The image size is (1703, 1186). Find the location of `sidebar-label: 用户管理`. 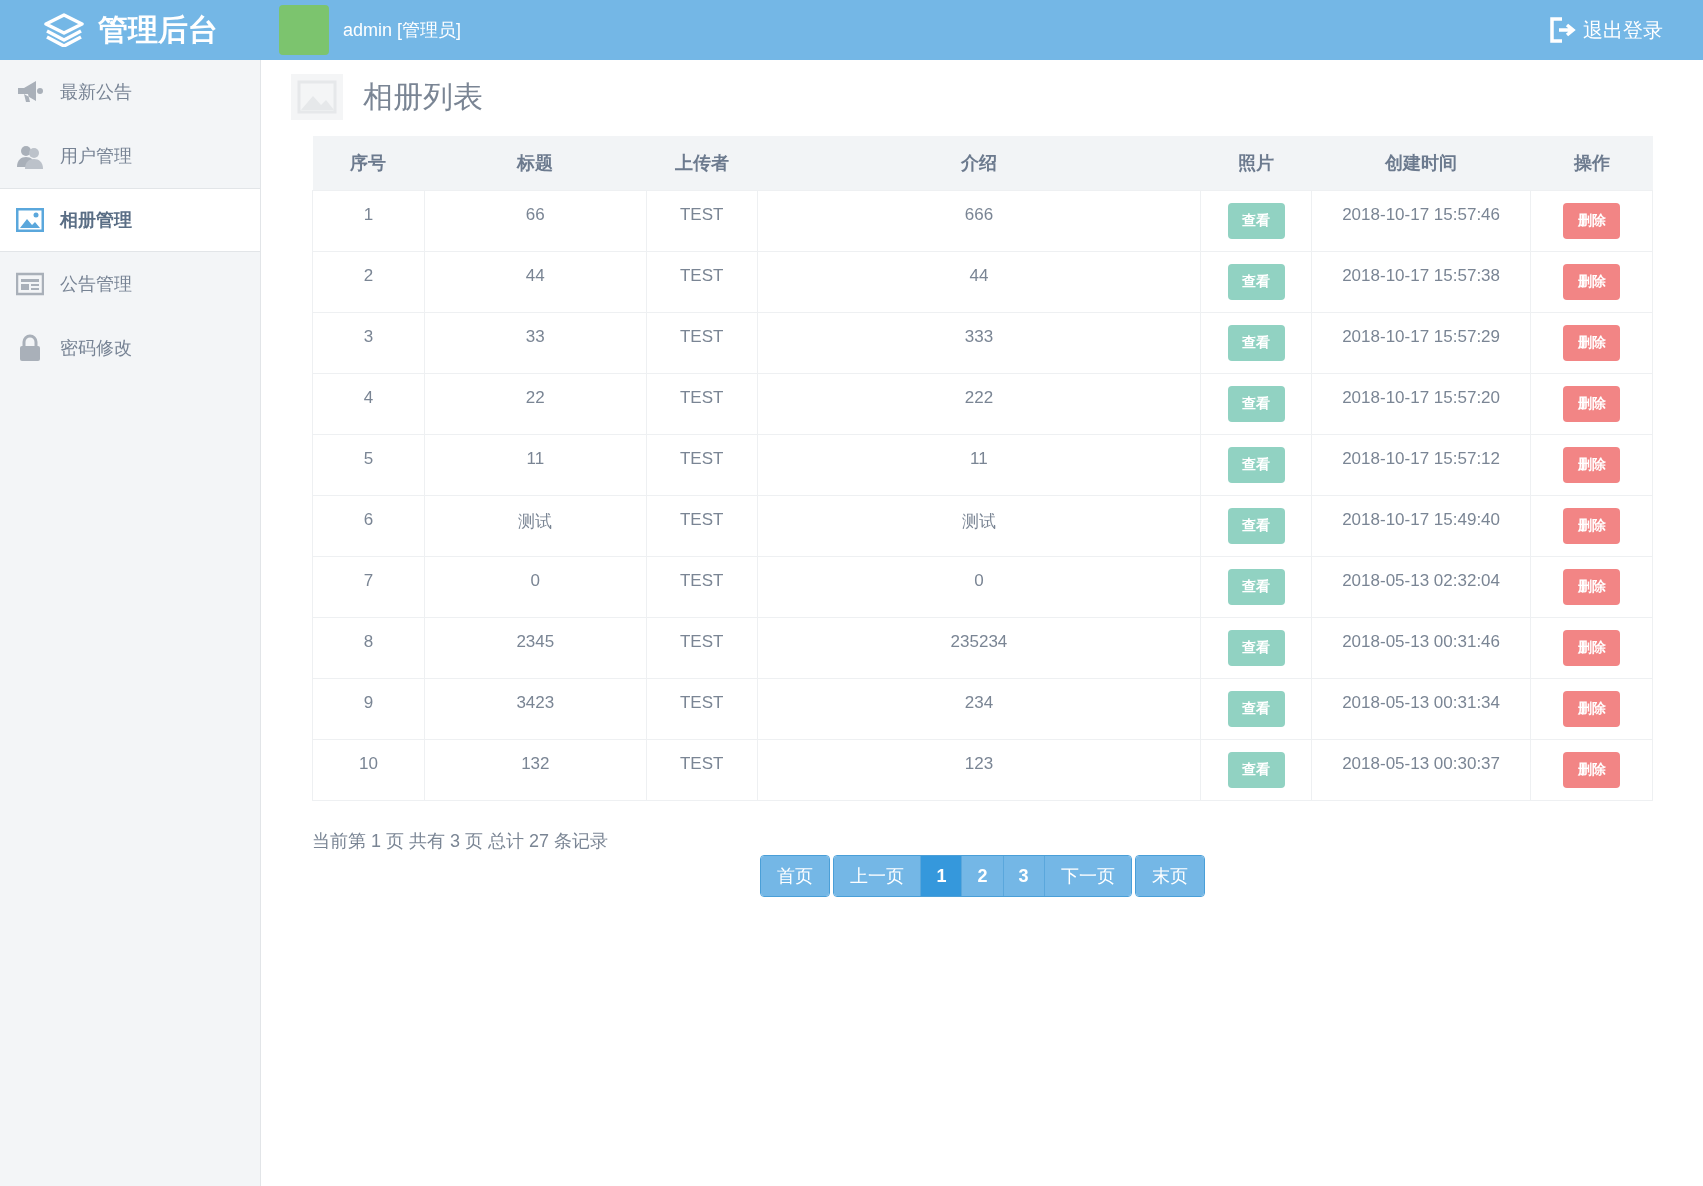

sidebar-label: 用户管理 is located at coordinates (96, 156).